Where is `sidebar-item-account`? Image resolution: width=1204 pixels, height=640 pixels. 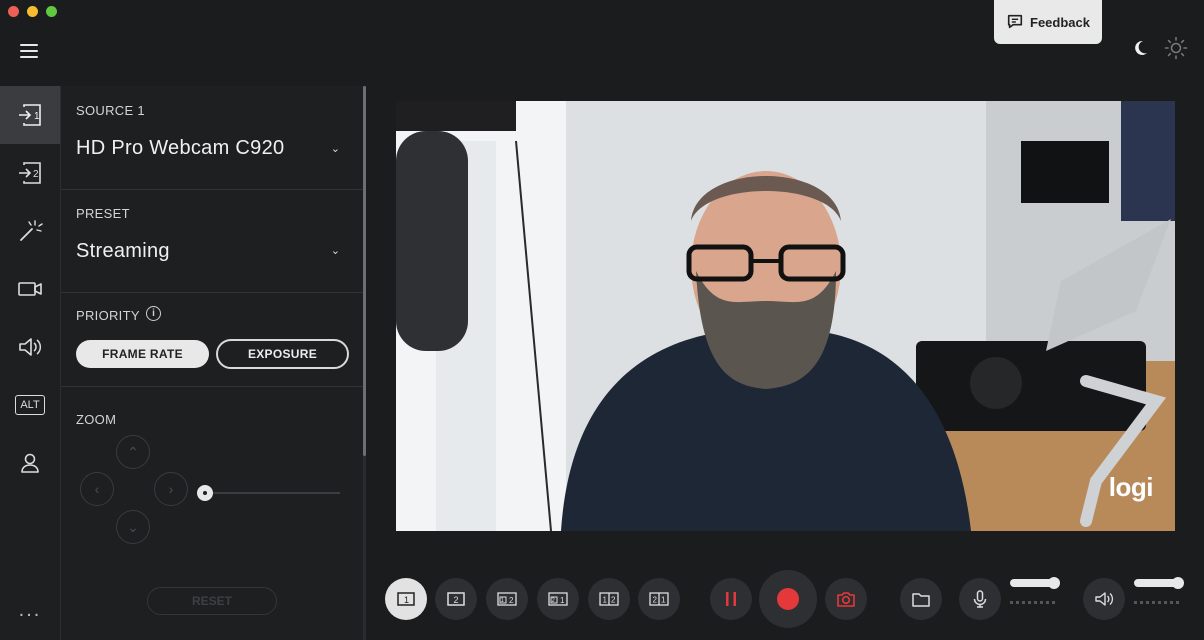
sidebar-item-account is located at coordinates (30, 463).